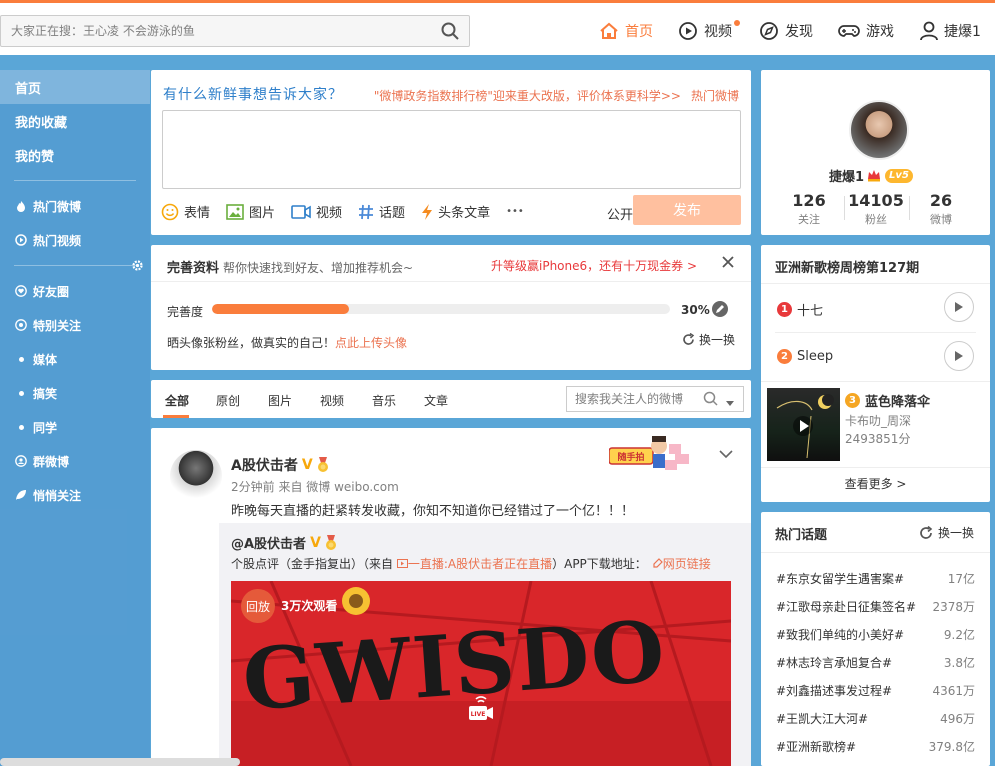 Image resolution: width=995 pixels, height=766 pixels. I want to click on featured-song-title: 3 蓝色降落伞, so click(887, 400).